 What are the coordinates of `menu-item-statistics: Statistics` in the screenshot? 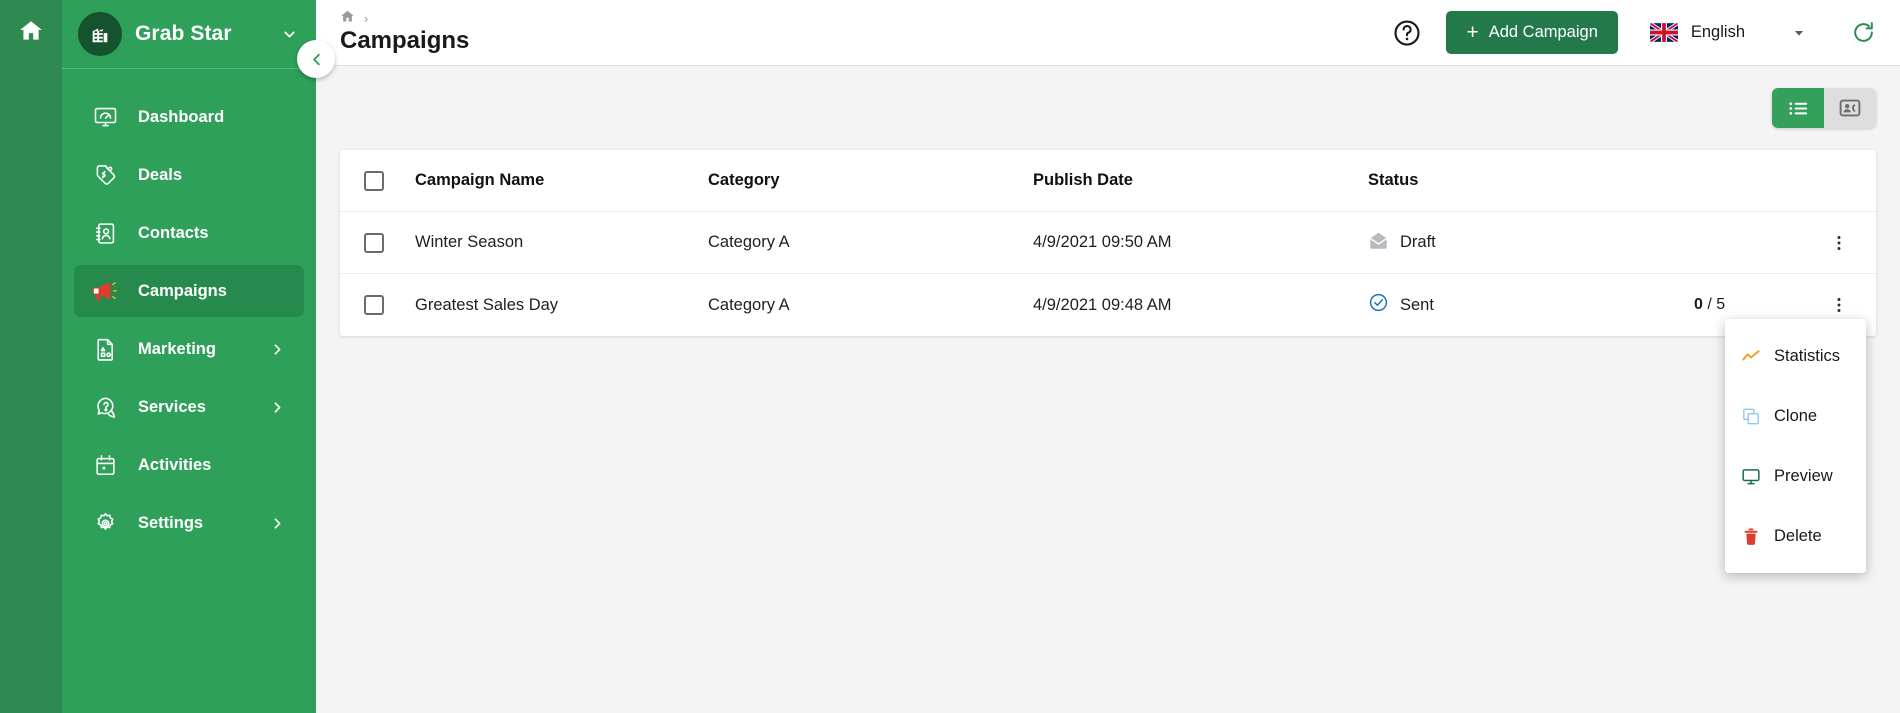 It's located at (1795, 356).